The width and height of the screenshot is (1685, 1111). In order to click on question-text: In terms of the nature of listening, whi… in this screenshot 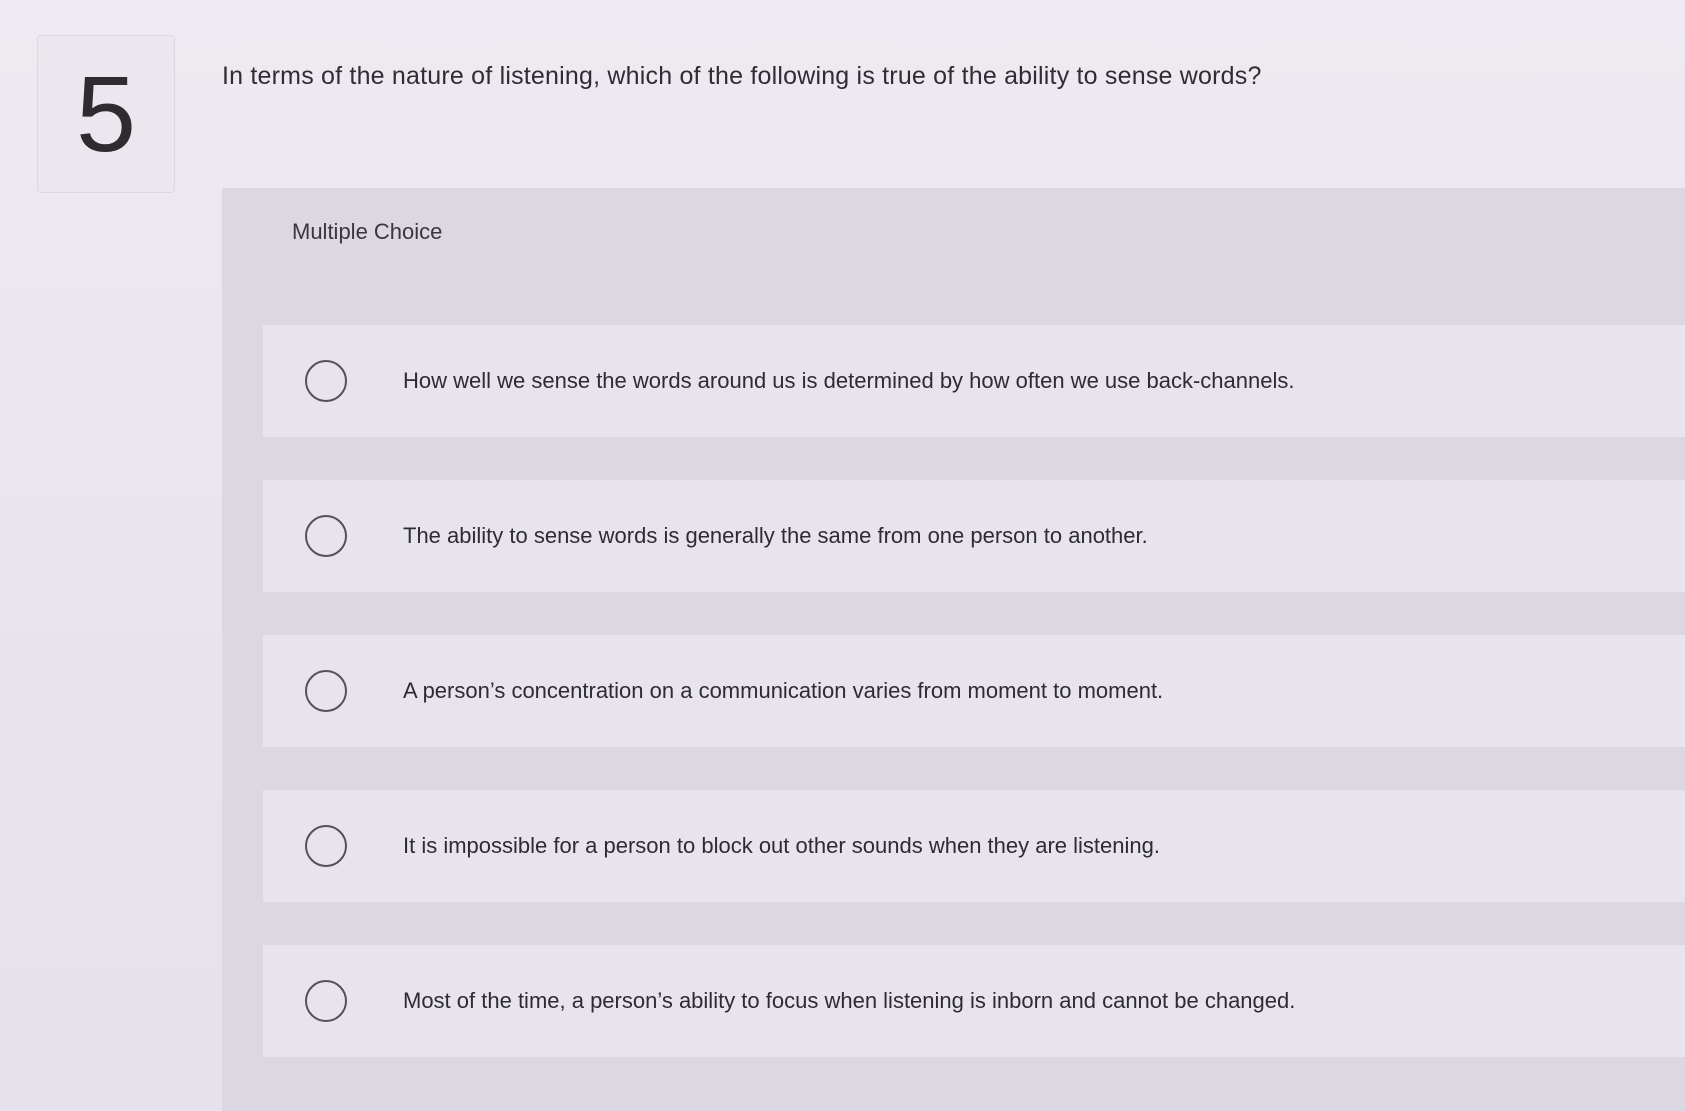, I will do `click(742, 76)`.